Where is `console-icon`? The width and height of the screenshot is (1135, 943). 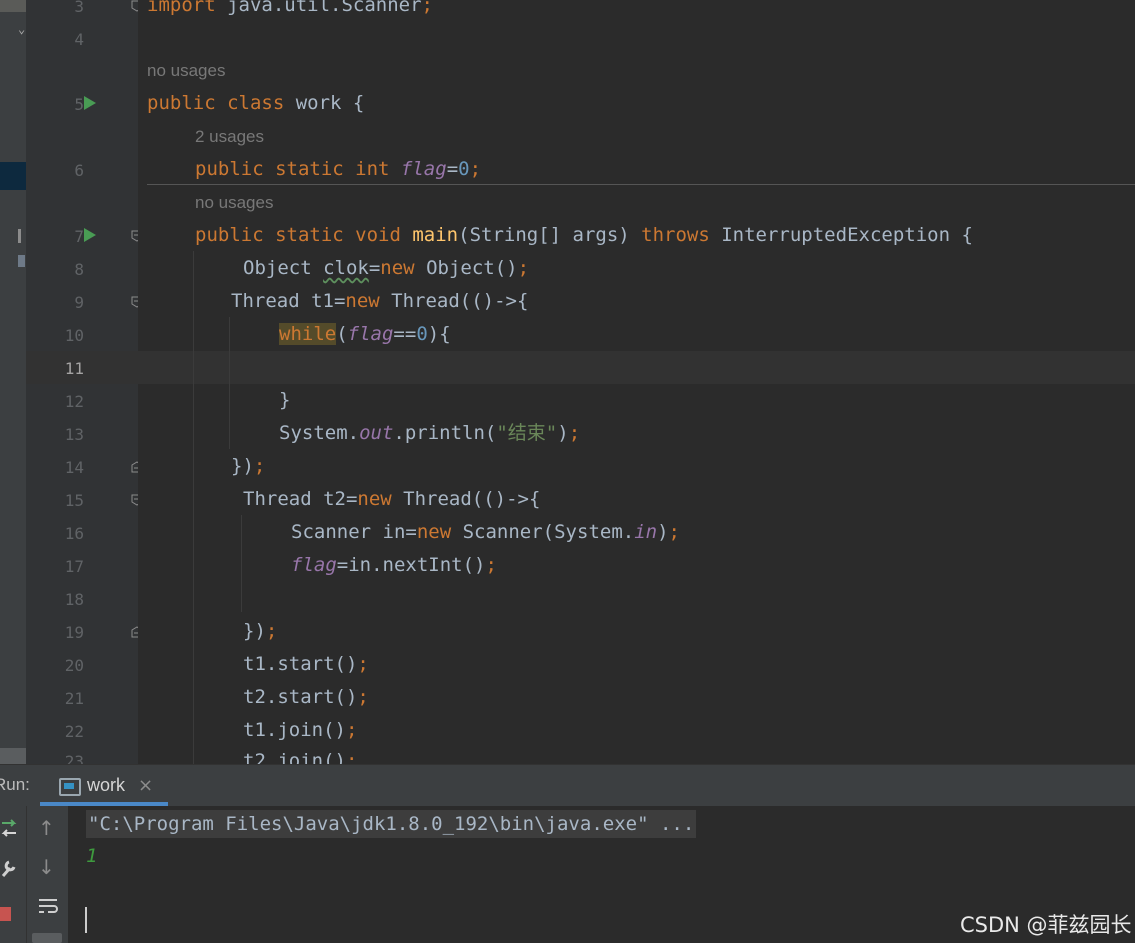
console-icon is located at coordinates (70, 787).